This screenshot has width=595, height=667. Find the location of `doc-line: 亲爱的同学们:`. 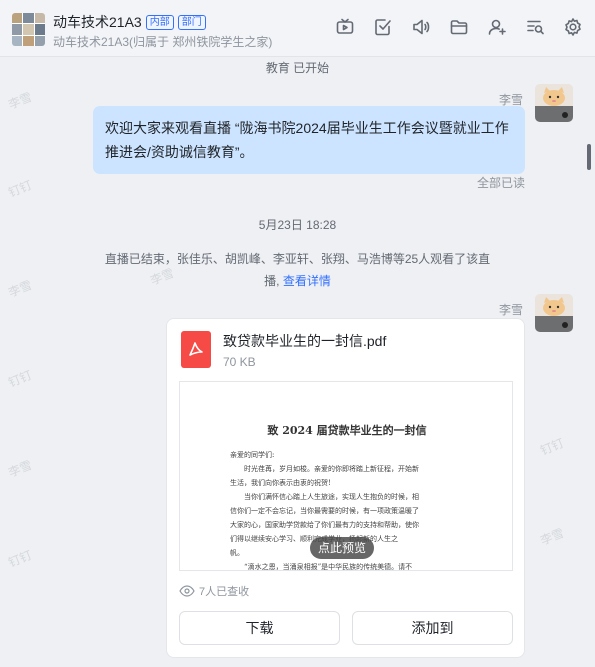

doc-line: 亲爱的同学们: is located at coordinates (252, 455).